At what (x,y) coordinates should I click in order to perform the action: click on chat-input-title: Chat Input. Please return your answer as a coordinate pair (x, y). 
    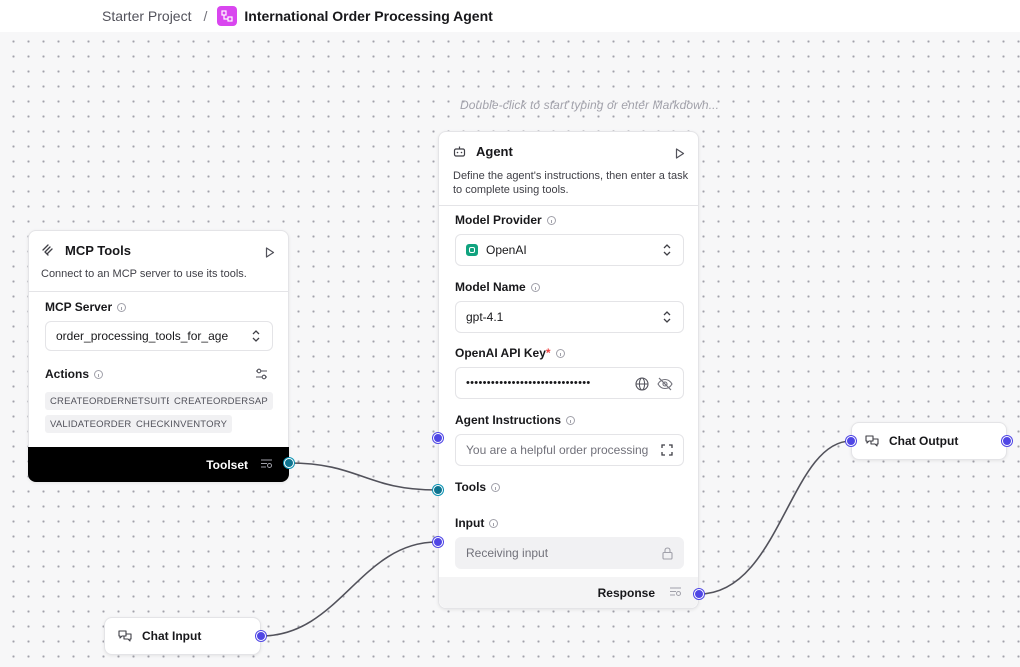
    Looking at the image, I should click on (172, 636).